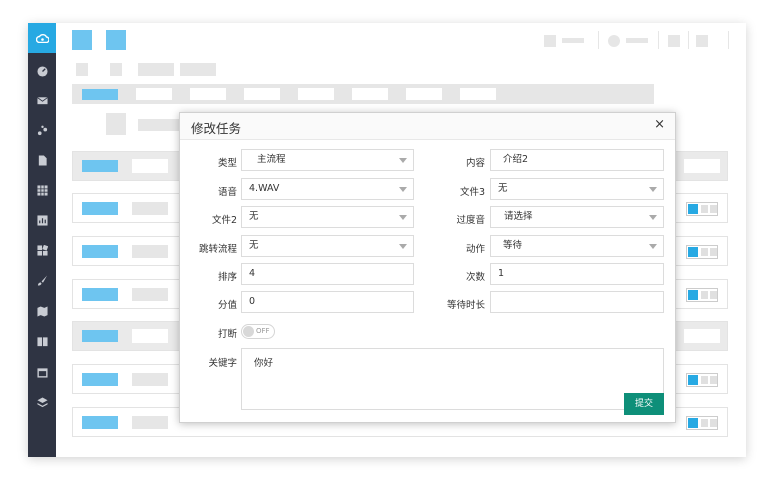 This screenshot has width=770, height=486. I want to click on type-label: 类型, so click(227, 163).